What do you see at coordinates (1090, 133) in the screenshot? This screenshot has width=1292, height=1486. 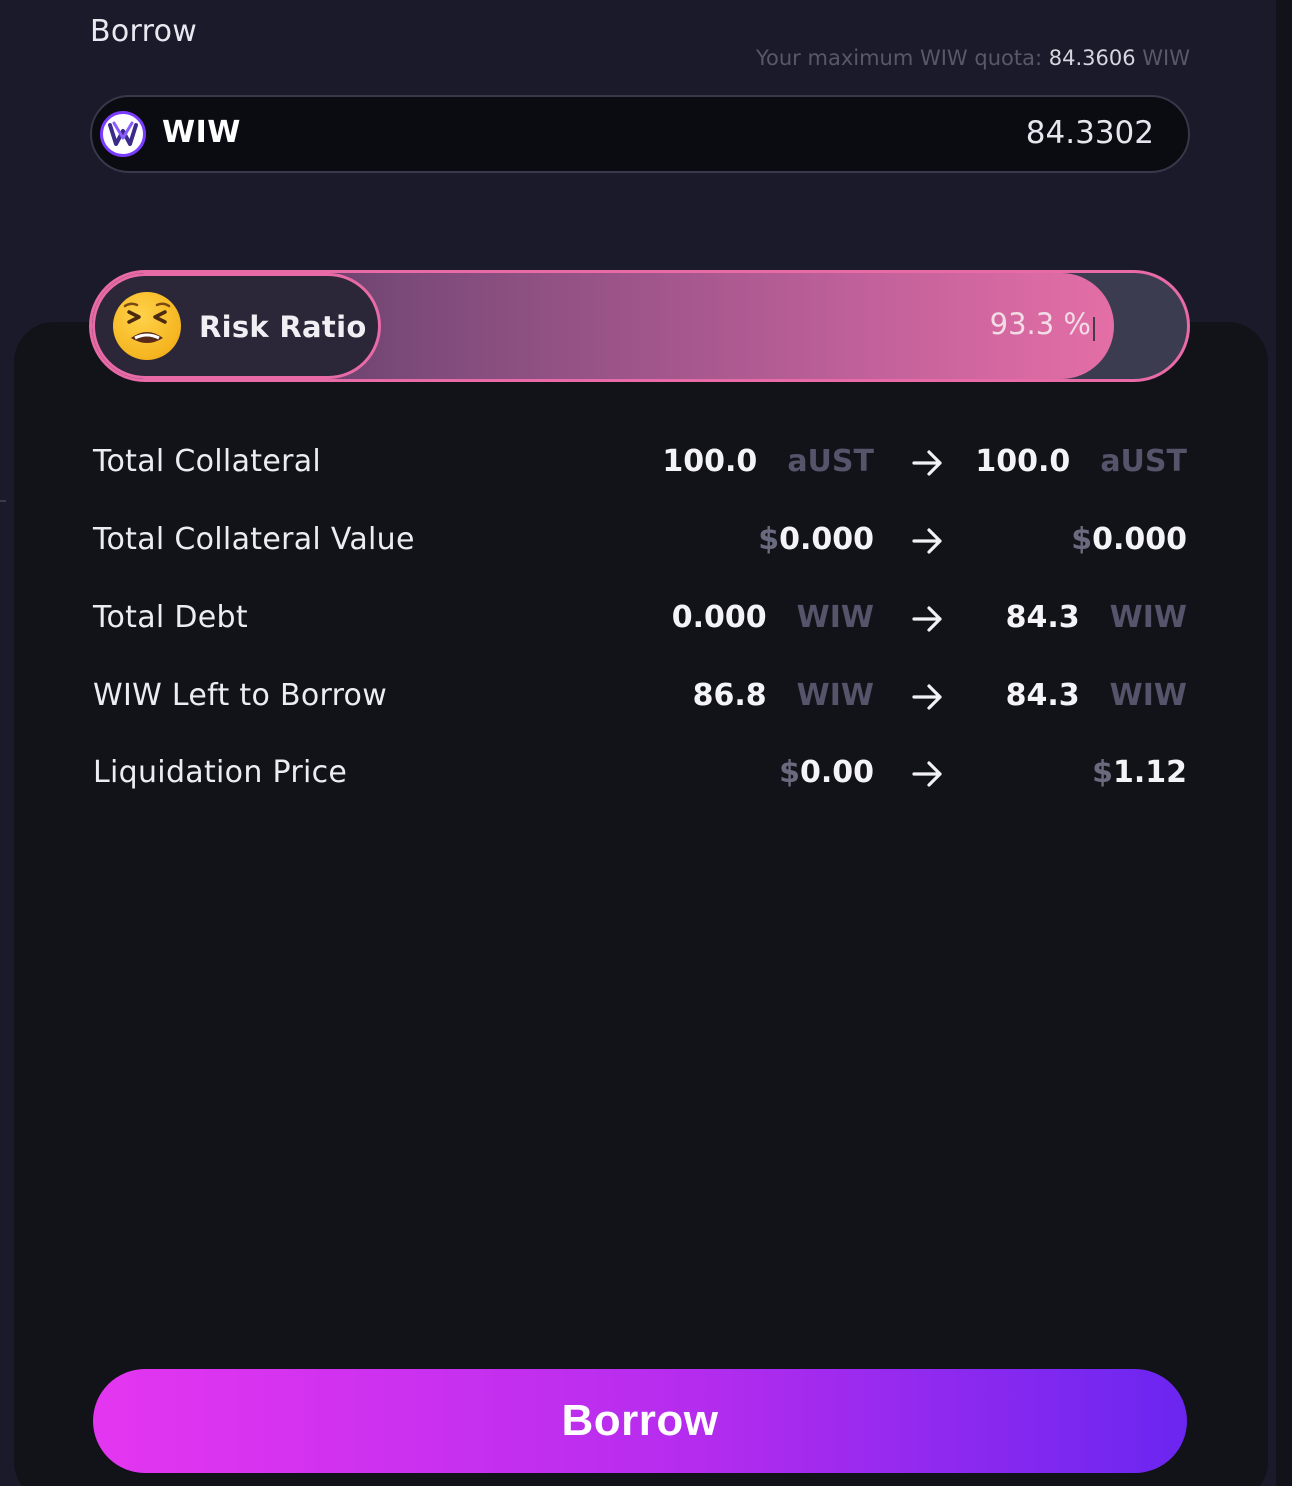 I see `amount-value: 84.3302` at bounding box center [1090, 133].